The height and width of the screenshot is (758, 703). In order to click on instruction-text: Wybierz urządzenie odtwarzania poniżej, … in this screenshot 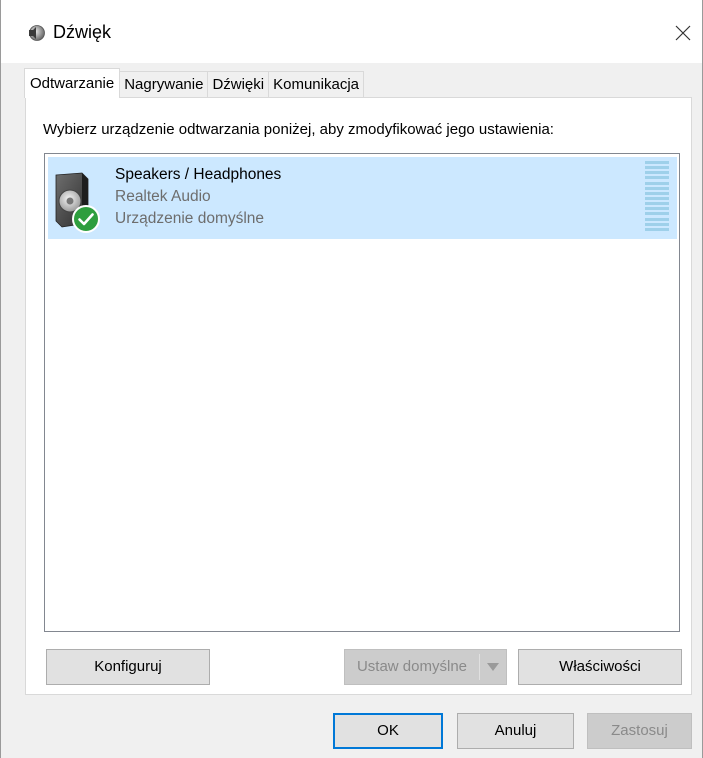, I will do `click(298, 129)`.